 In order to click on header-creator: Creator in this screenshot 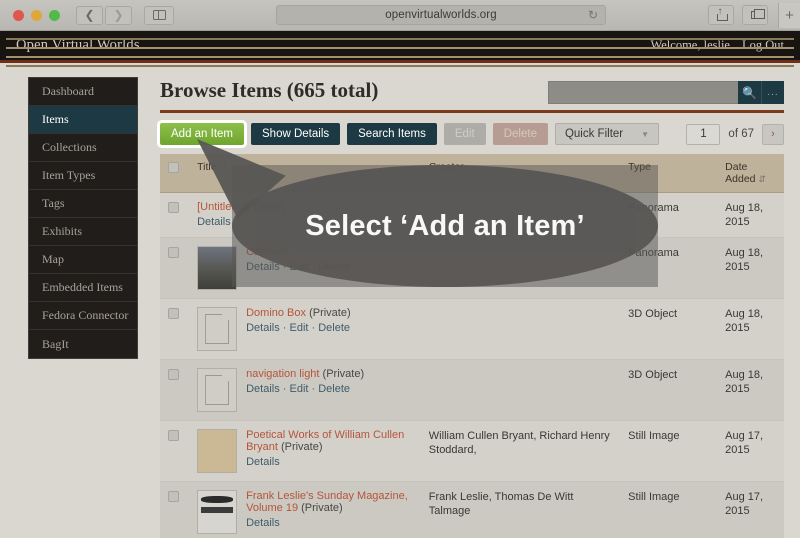, I will do `click(520, 173)`.